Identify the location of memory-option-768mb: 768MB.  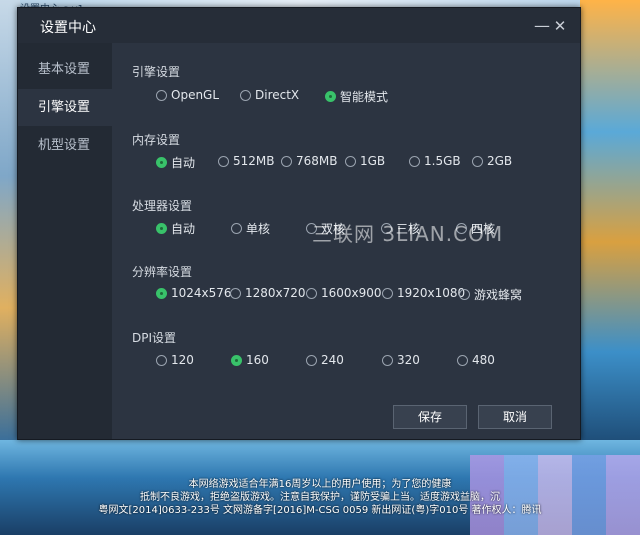
(309, 161).